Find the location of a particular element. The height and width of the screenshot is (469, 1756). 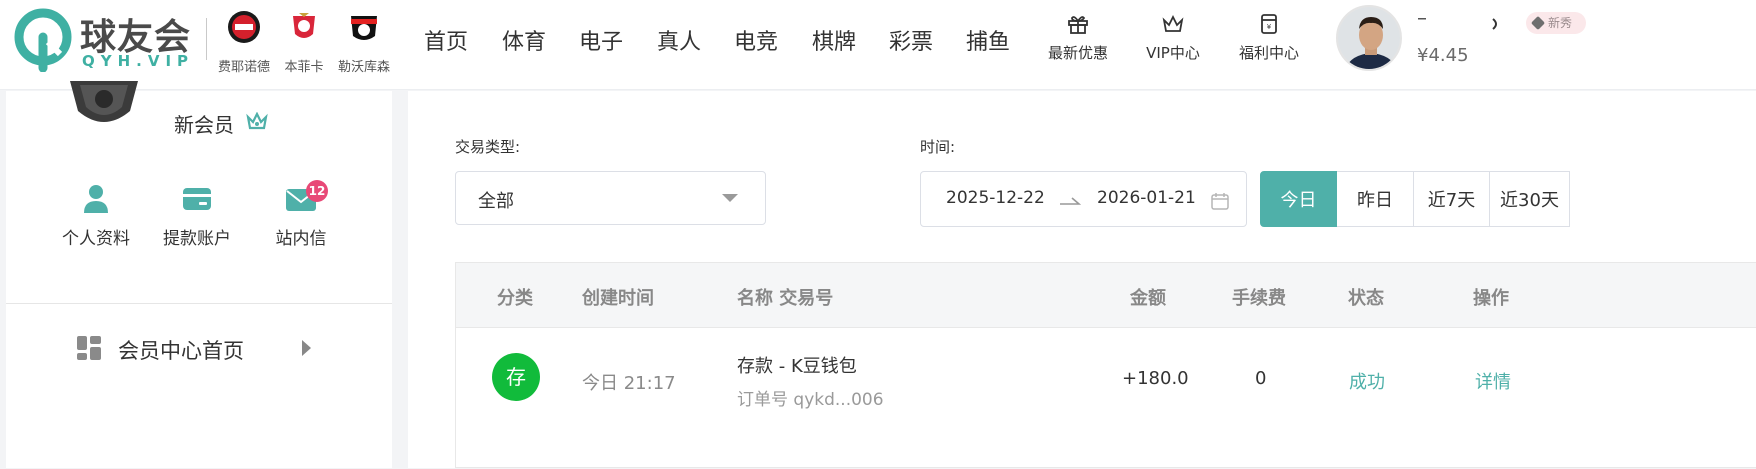

person-icon is located at coordinates (96, 199).